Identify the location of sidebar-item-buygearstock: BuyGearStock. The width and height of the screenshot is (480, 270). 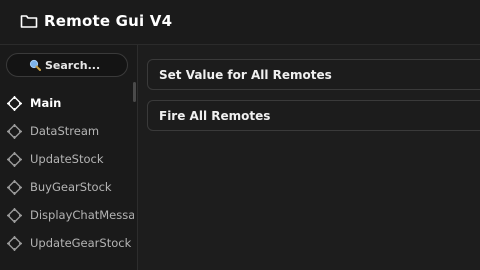
(66, 187).